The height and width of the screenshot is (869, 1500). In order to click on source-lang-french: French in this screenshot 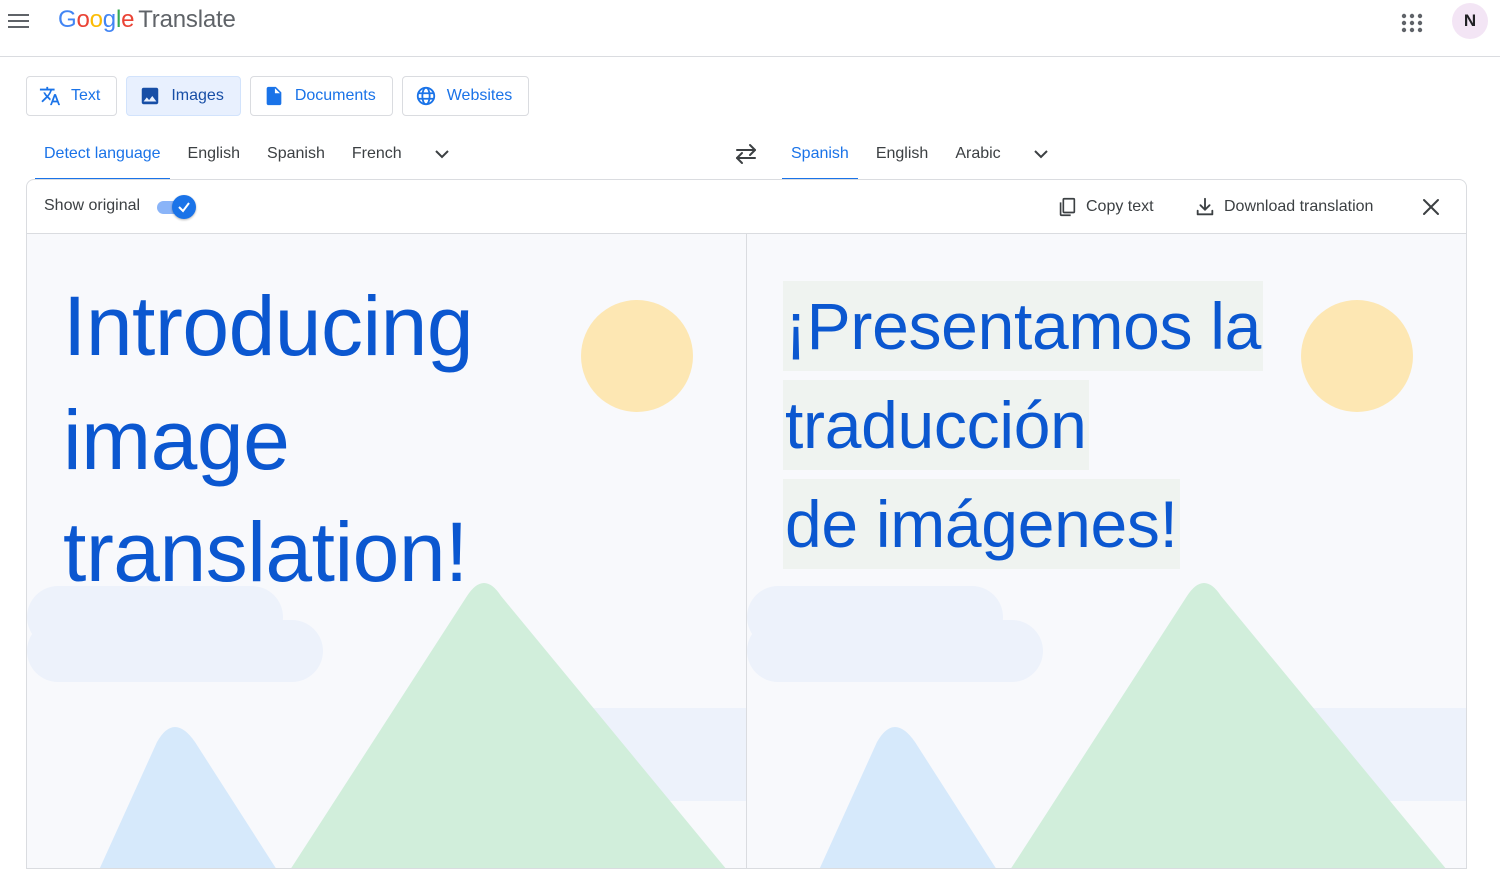, I will do `click(377, 154)`.